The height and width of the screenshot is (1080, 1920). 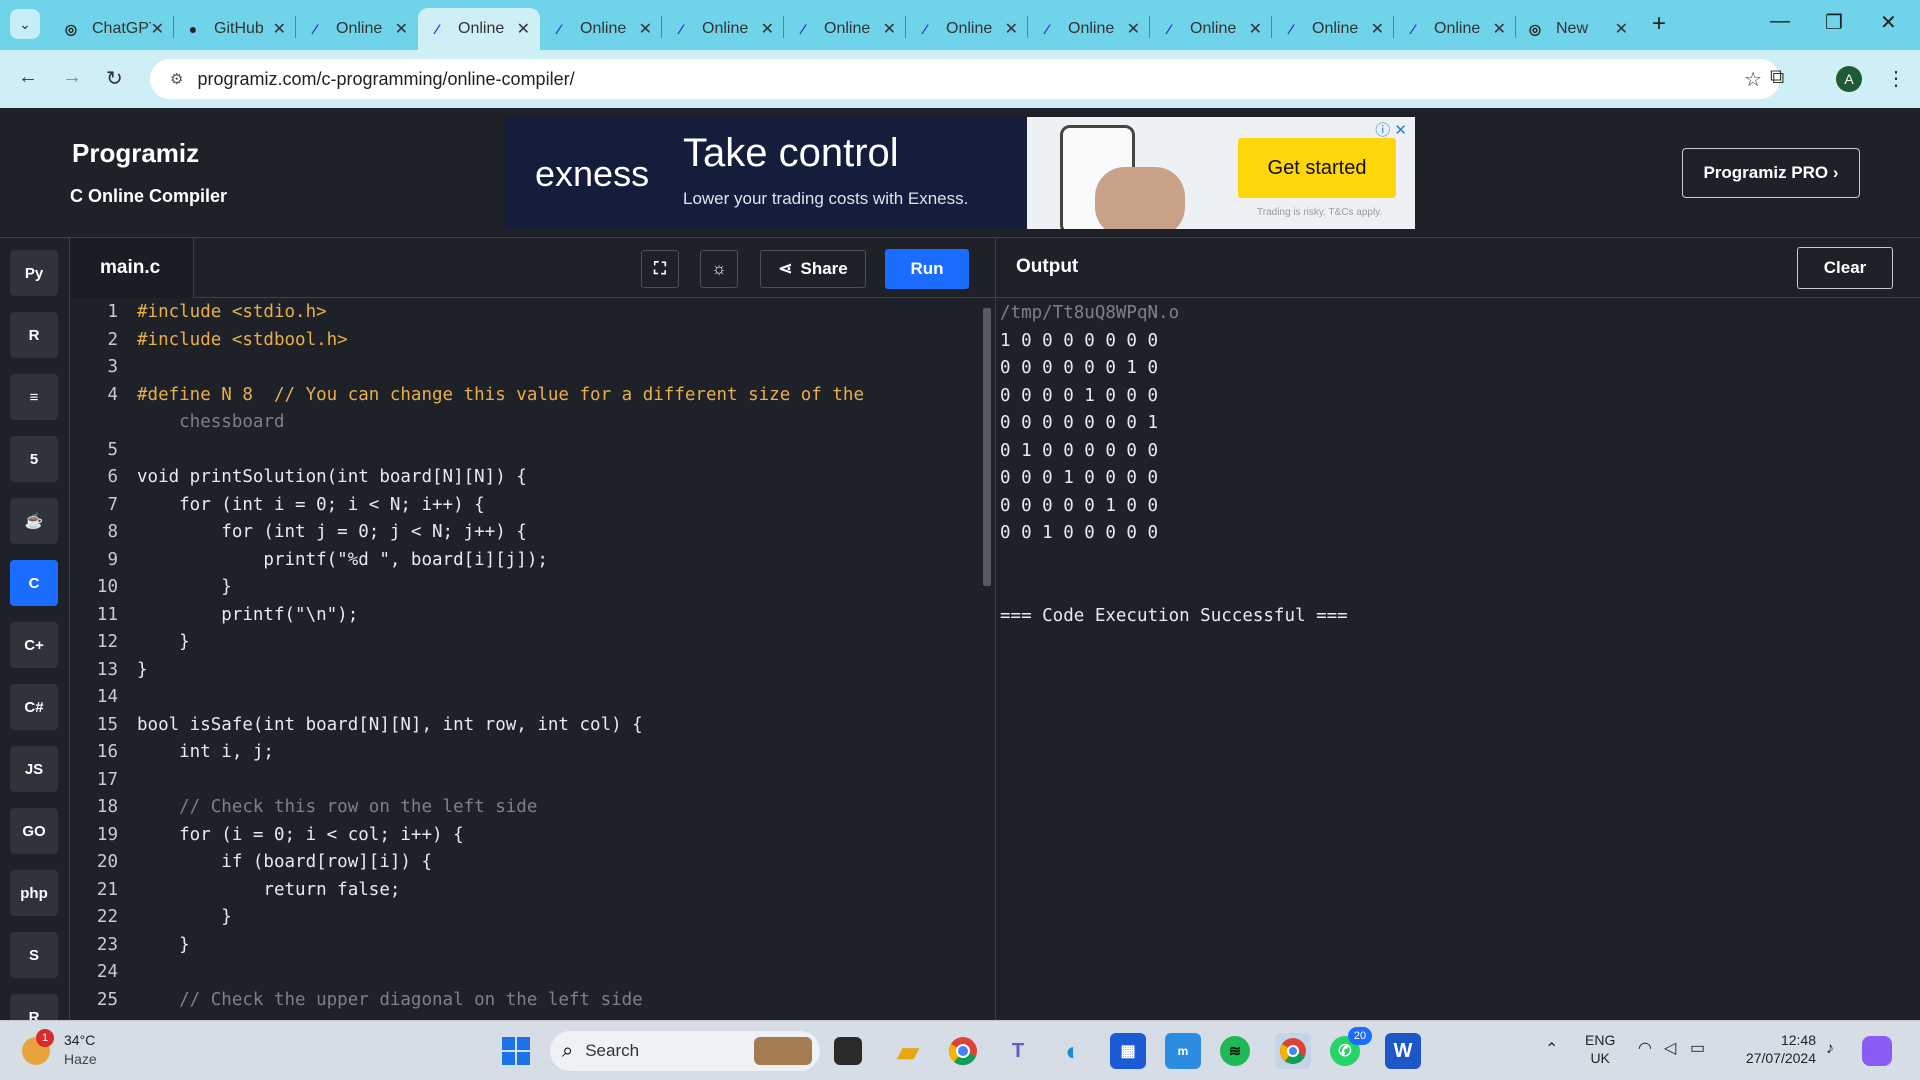 I want to click on code-line: void printSolution(int board[N][N]) {, so click(x=332, y=477).